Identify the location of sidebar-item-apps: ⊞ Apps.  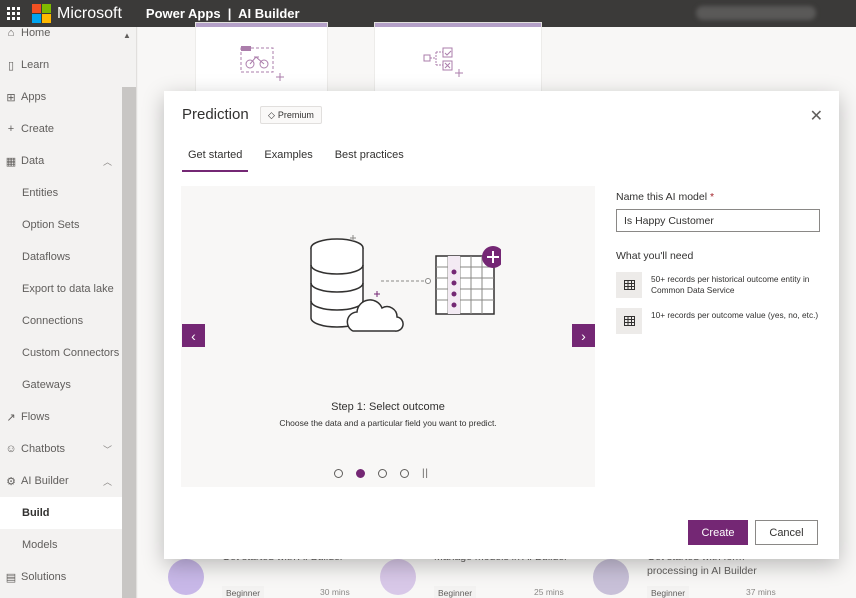
(61, 97).